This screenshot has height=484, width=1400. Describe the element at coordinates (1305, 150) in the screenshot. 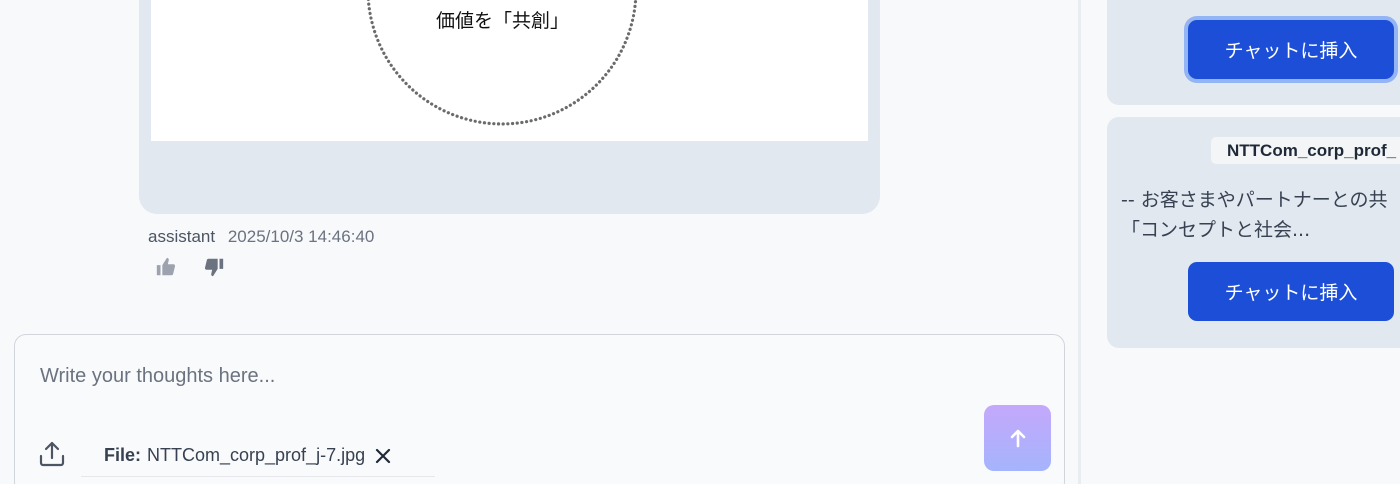

I see `reference-file-name: NTTCom_corp_prof_` at that location.